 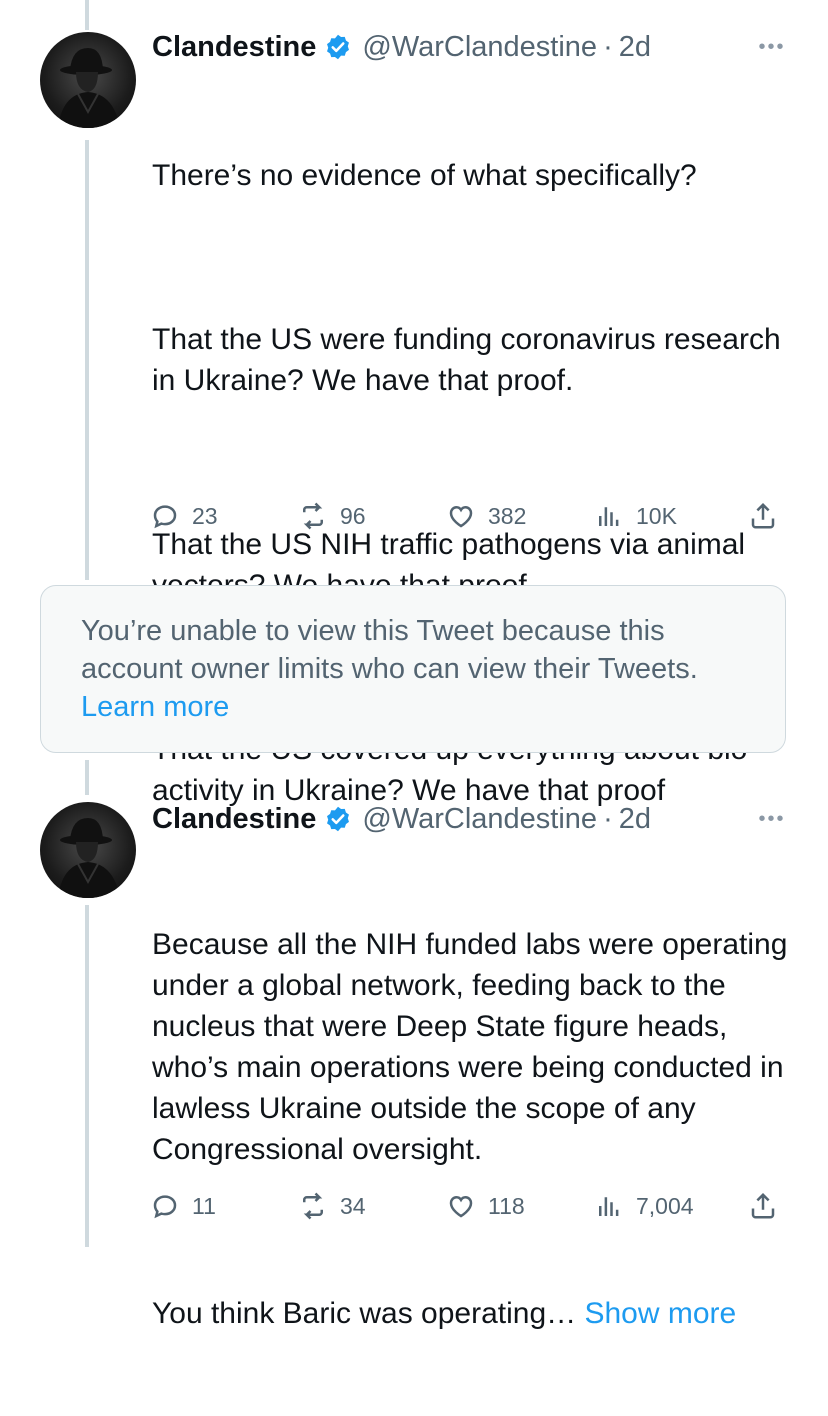 I want to click on like-count: 382, so click(x=507, y=515).